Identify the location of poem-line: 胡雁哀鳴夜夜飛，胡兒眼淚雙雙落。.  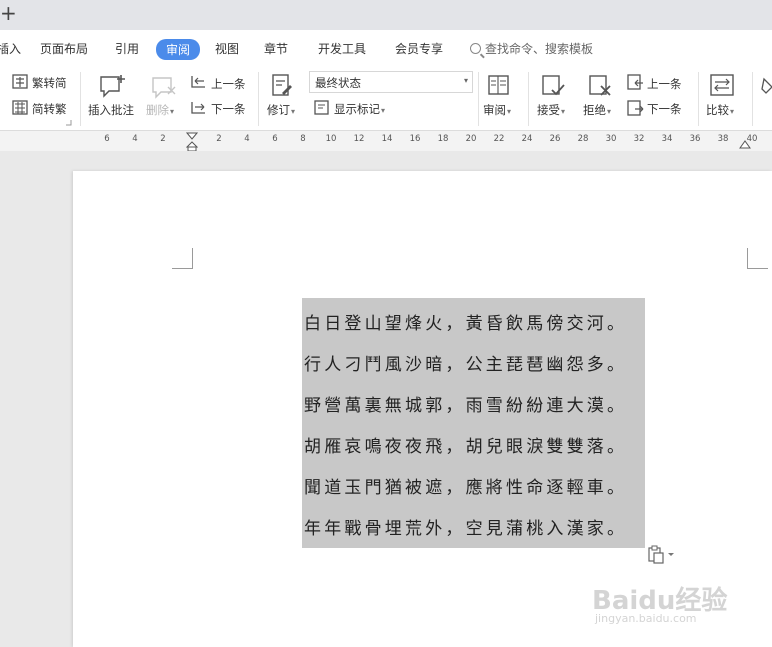
(465, 444).